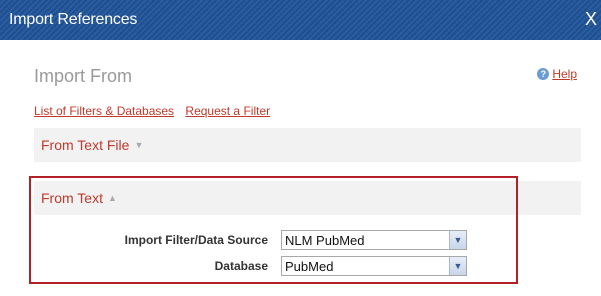  Describe the element at coordinates (83, 76) in the screenshot. I see `section-title: Import From` at that location.